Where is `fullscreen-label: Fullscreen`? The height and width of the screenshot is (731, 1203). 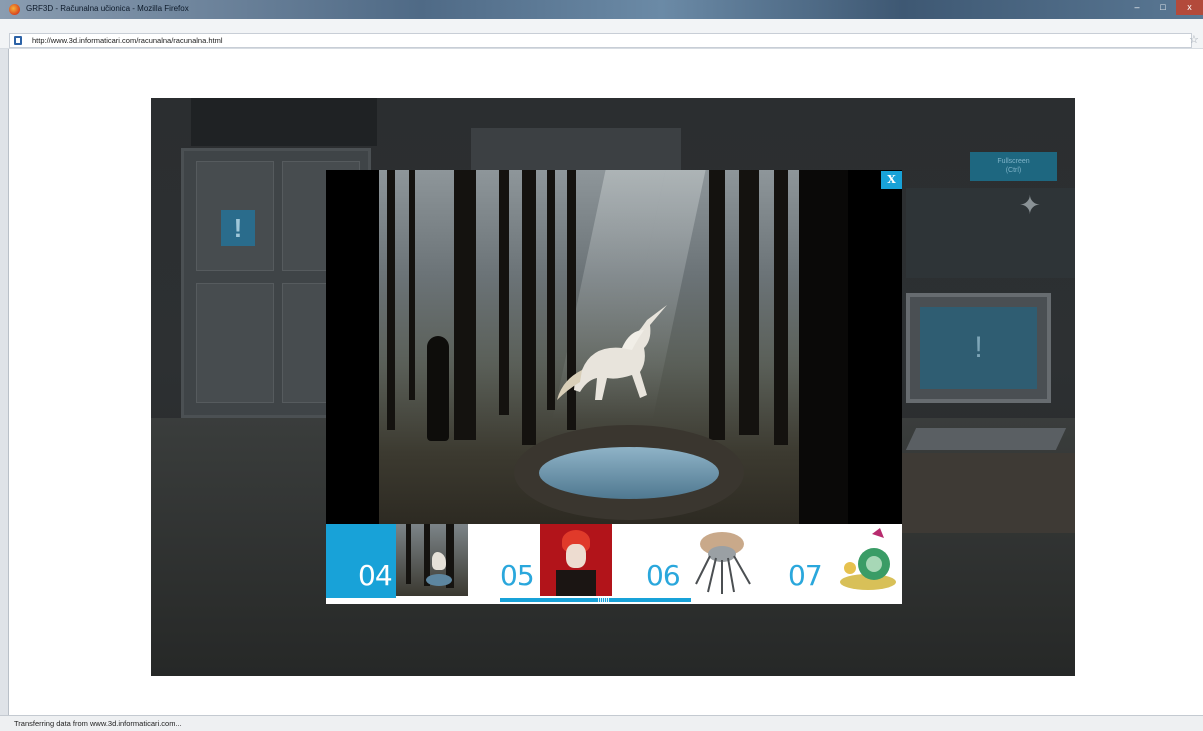
fullscreen-label: Fullscreen is located at coordinates (1013, 161).